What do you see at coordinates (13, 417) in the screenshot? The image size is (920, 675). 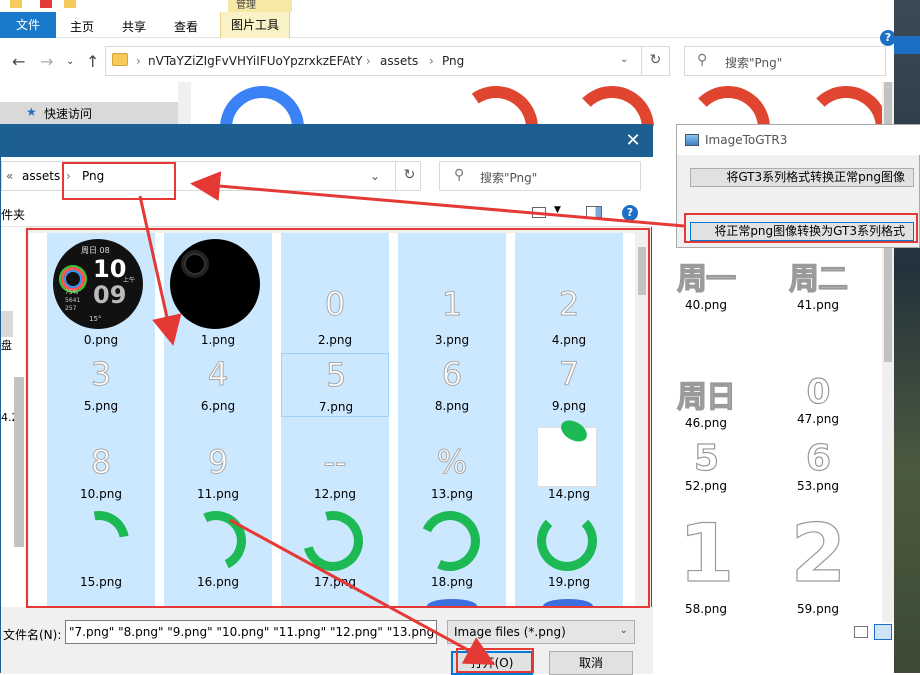 I see `dialog-navigation-pane: 盘 4.2` at bounding box center [13, 417].